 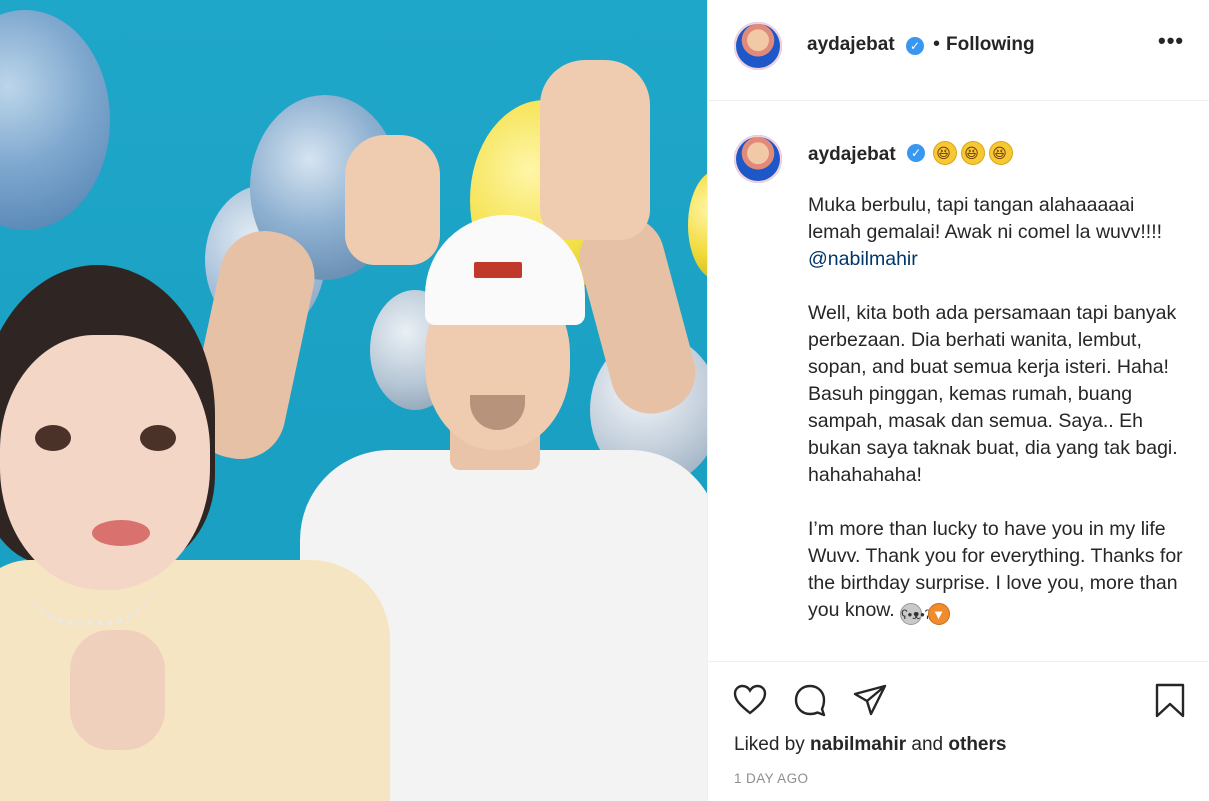 I want to click on heart-icon, so click(x=750, y=700).